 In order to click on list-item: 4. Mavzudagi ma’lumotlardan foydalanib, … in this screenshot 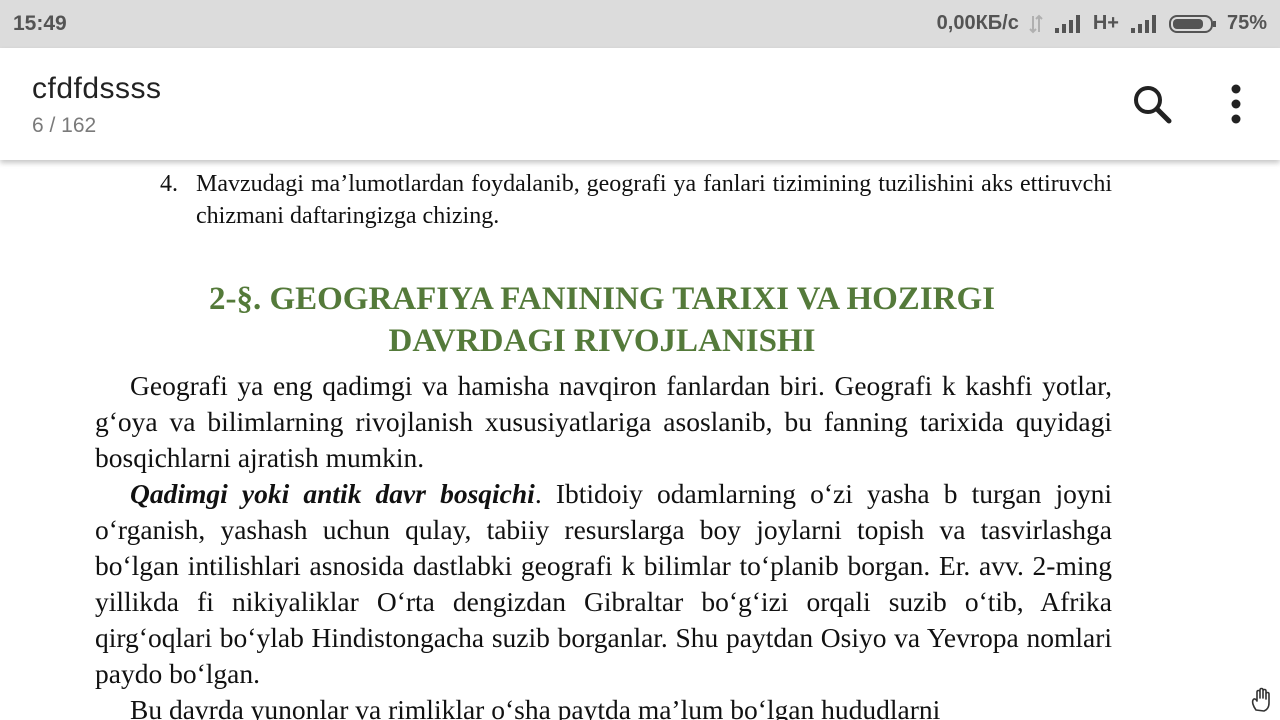, I will do `click(636, 200)`.